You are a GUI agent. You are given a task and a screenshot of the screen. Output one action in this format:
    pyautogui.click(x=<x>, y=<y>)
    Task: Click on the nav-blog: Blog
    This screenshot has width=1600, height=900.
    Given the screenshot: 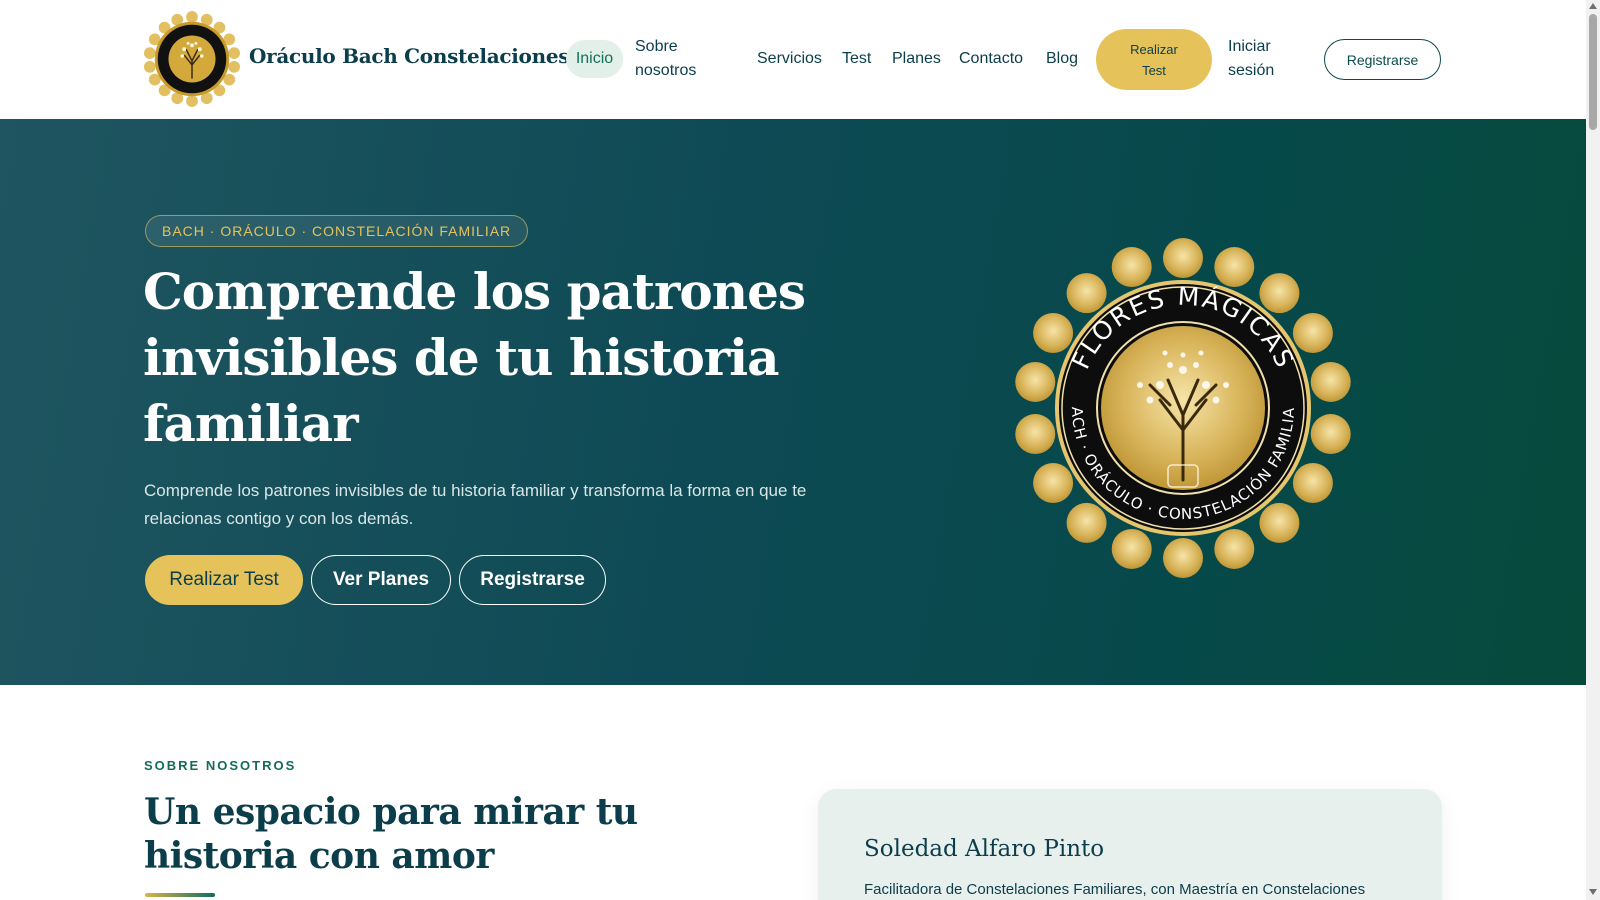 What is the action you would take?
    pyautogui.click(x=1062, y=59)
    